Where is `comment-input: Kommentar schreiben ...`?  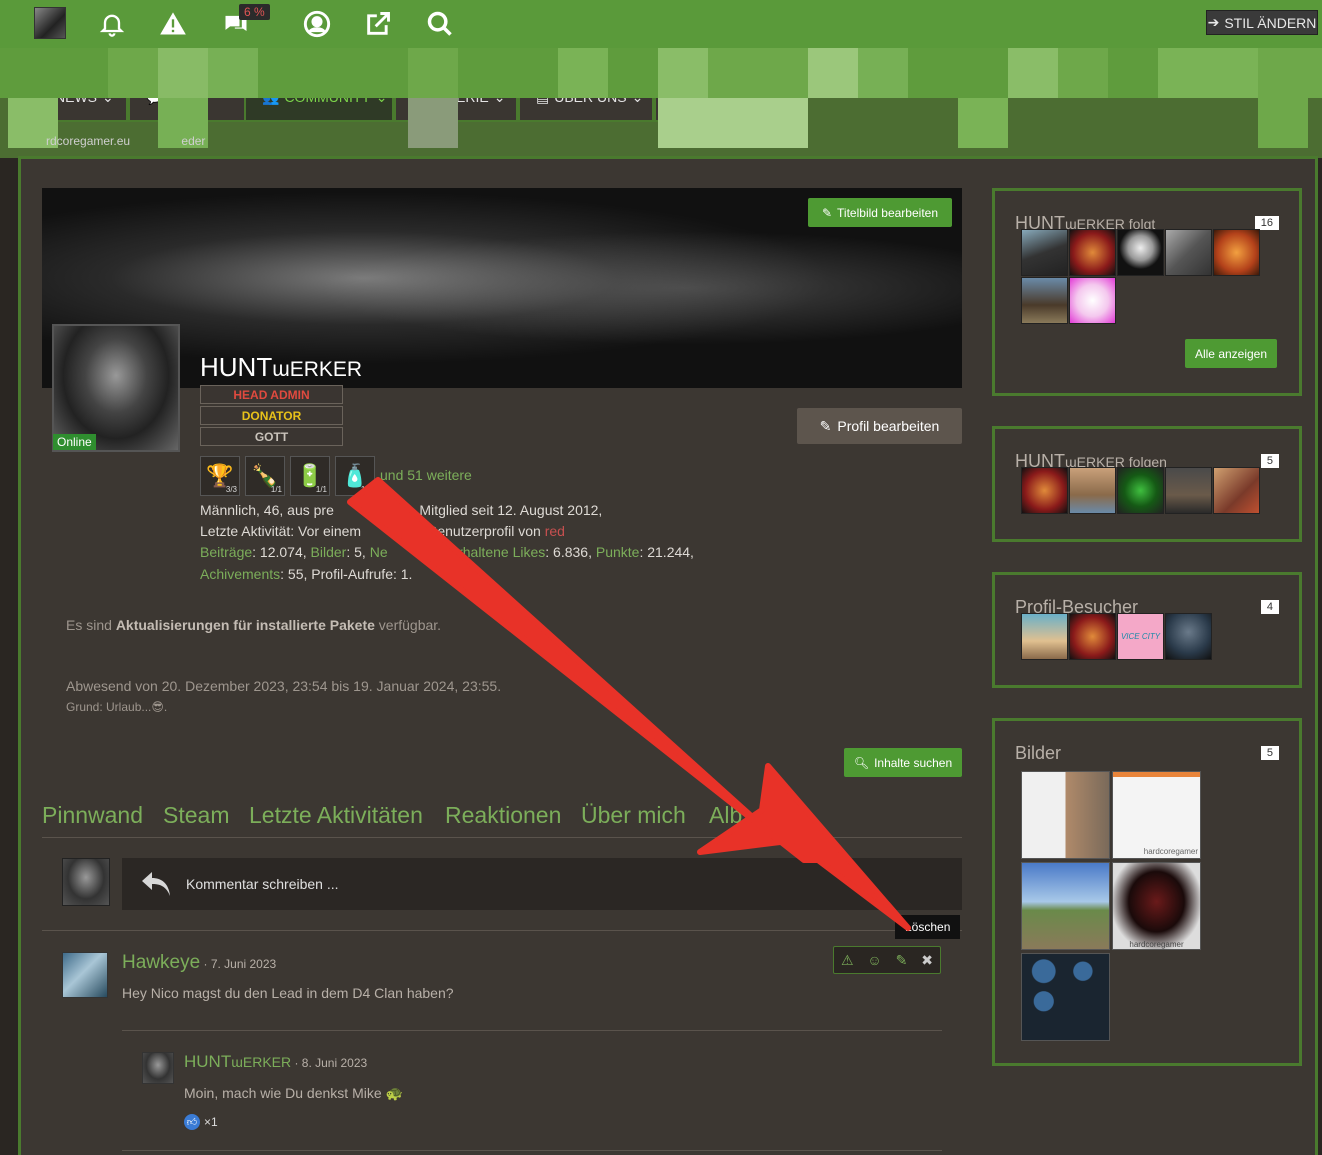
comment-input: Kommentar schreiben ... is located at coordinates (542, 884).